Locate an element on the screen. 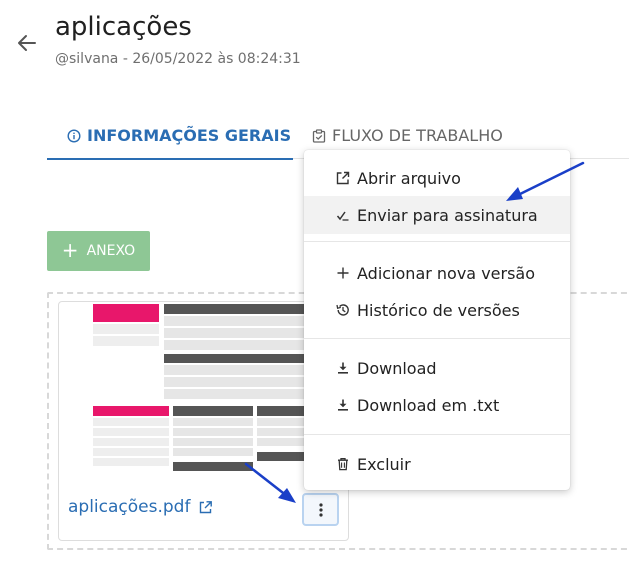 This screenshot has width=629, height=574. tab-label: FLUXO DE TRABALHO is located at coordinates (417, 135).